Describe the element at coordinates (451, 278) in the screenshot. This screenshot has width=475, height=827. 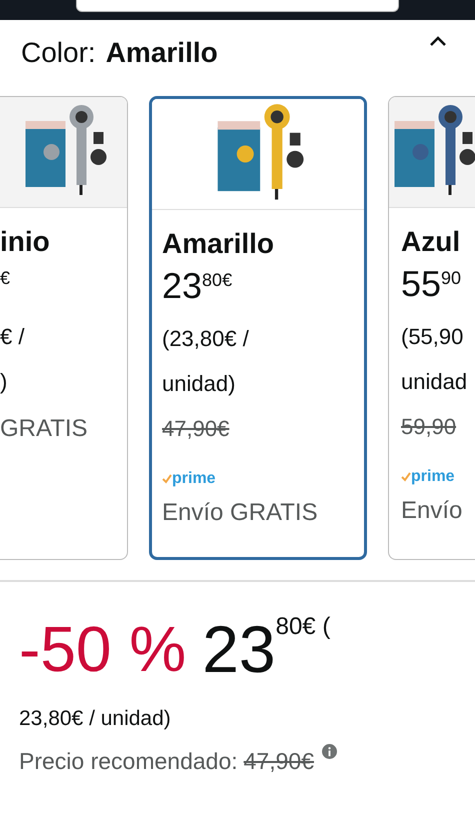
I see `variant-price-fraction: 90` at that location.